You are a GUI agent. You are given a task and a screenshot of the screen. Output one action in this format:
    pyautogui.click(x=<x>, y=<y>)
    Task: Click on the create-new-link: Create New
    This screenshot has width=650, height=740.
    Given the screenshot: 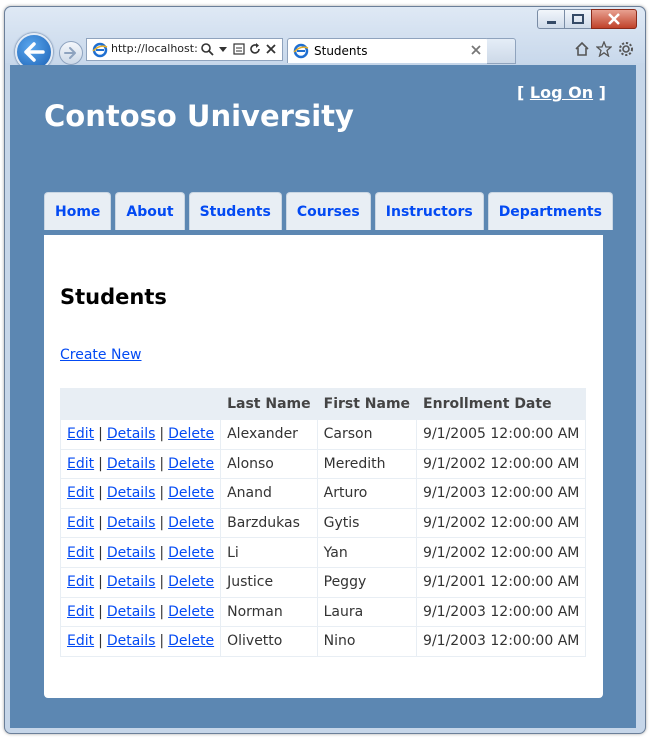 What is the action you would take?
    pyautogui.click(x=101, y=355)
    